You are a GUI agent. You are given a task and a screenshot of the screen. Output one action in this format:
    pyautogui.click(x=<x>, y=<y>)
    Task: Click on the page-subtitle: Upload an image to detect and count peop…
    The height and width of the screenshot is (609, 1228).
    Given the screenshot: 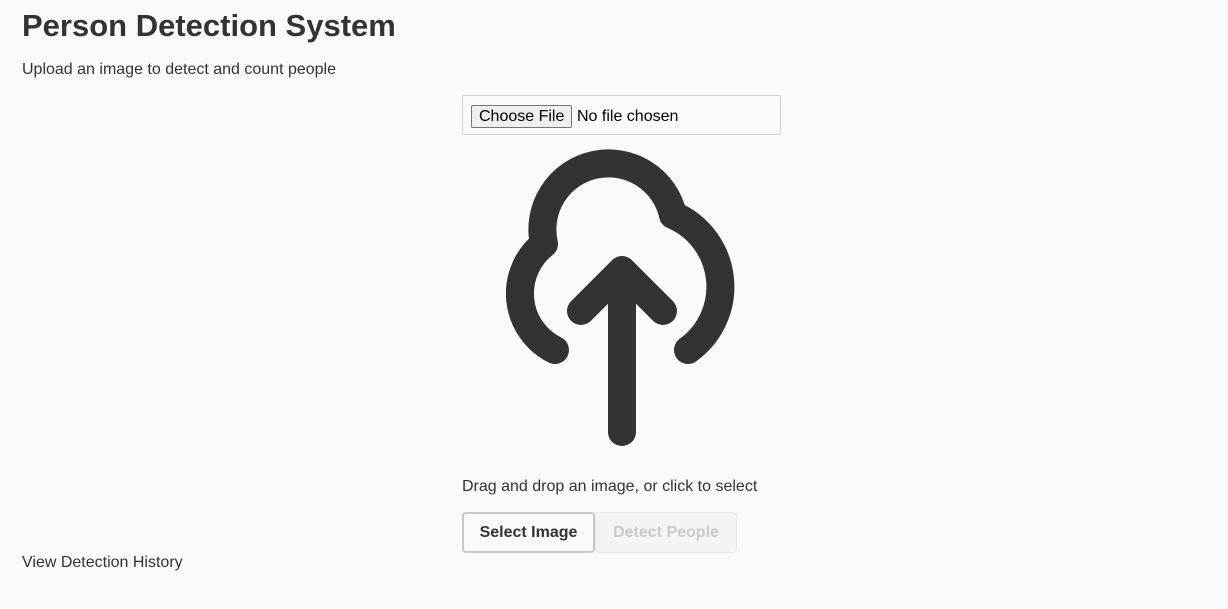 What is the action you would take?
    pyautogui.click(x=179, y=69)
    